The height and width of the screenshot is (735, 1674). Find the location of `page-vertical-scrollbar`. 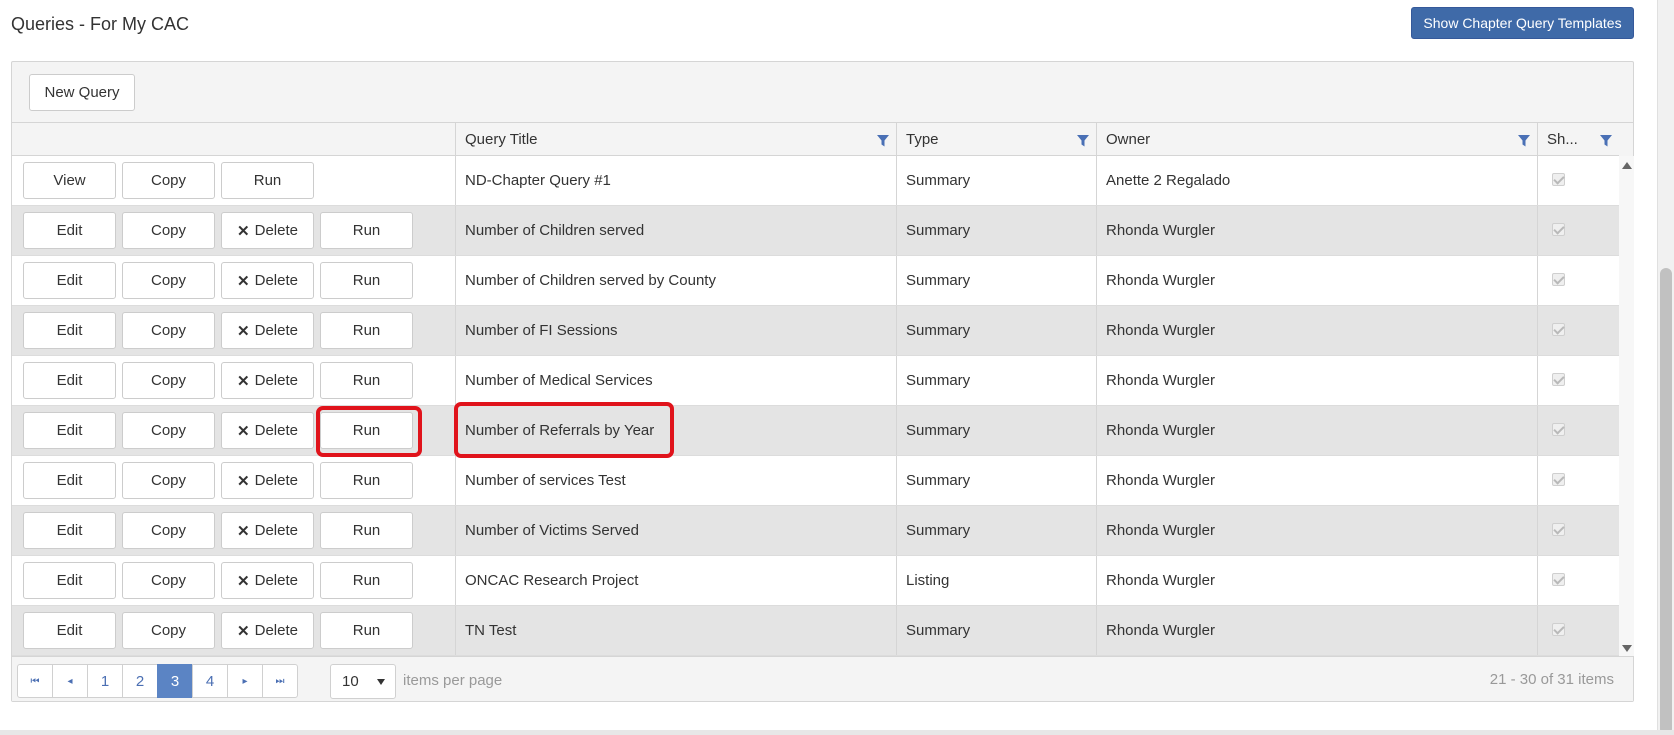

page-vertical-scrollbar is located at coordinates (1665, 367).